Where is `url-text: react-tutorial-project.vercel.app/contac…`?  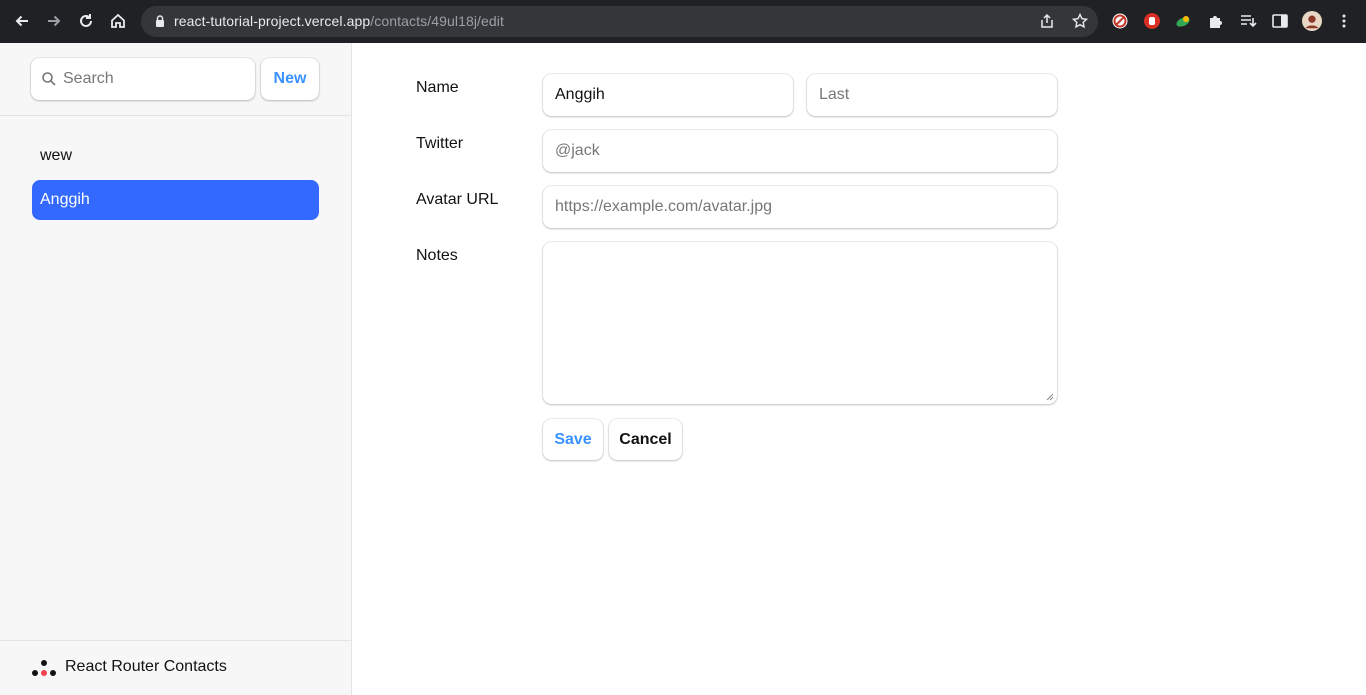 url-text: react-tutorial-project.vercel.app/contac… is located at coordinates (339, 21).